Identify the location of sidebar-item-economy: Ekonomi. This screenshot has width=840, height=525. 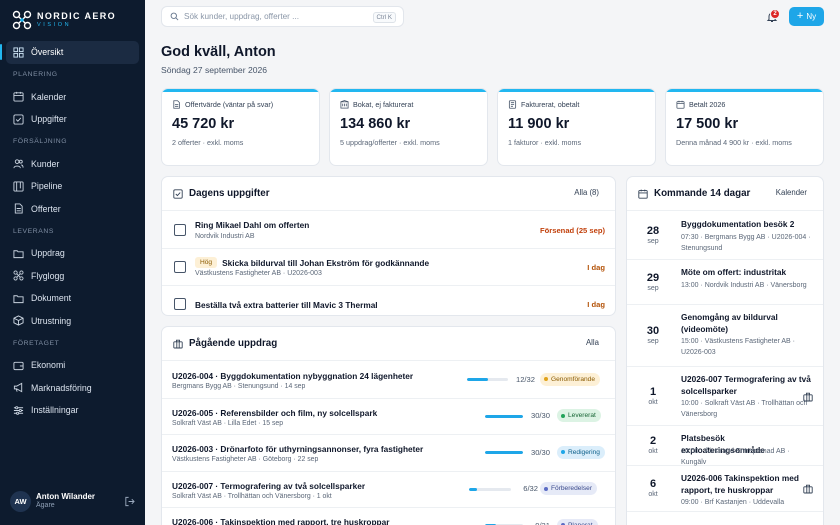
(72, 365).